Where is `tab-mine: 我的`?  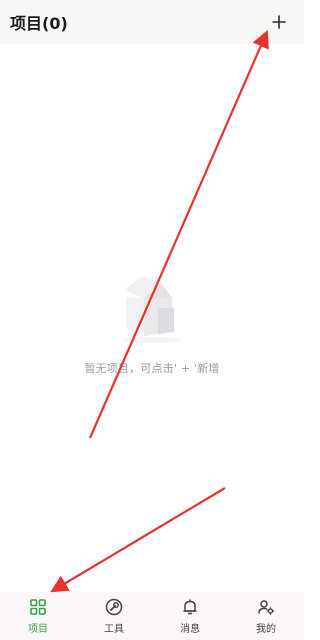 tab-mine: 我的 is located at coordinates (266, 616).